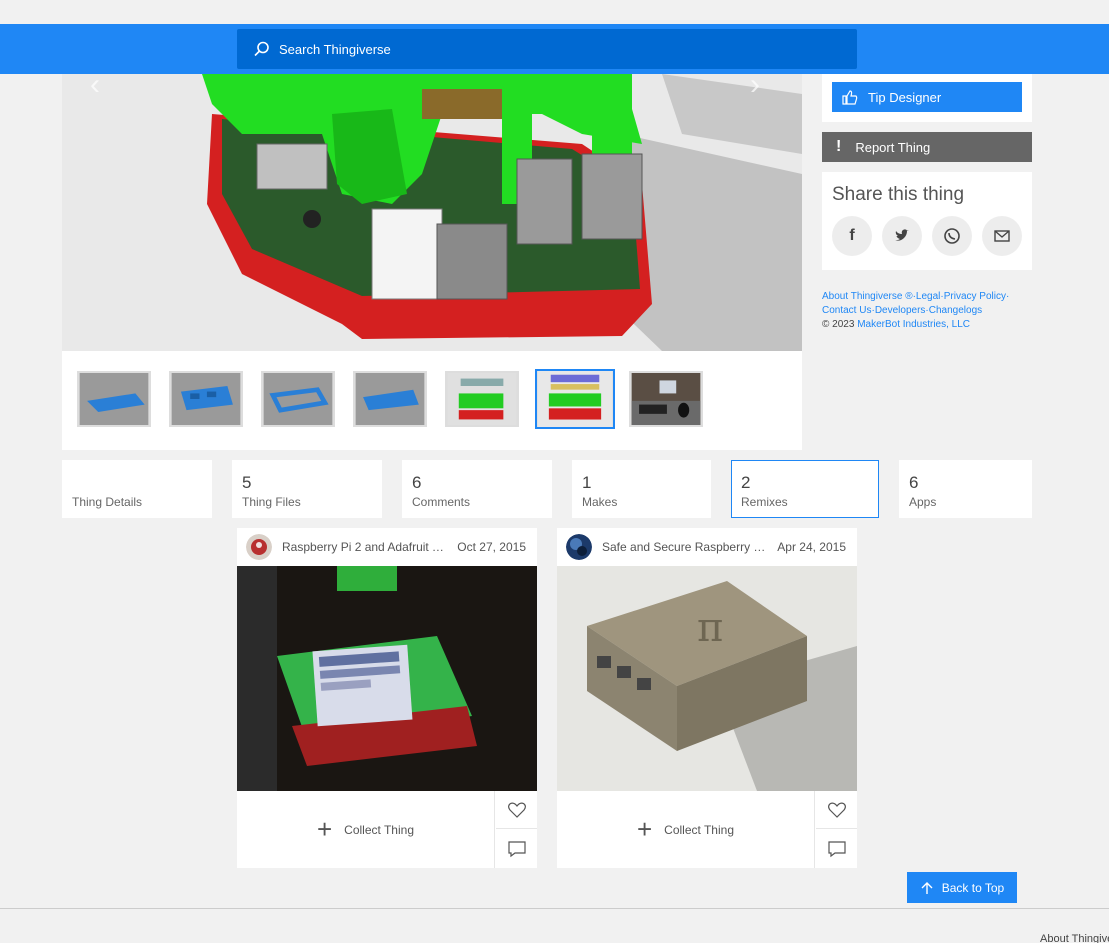 This screenshot has height=943, width=1109. What do you see at coordinates (587, 482) in the screenshot?
I see `tab-count: 1` at bounding box center [587, 482].